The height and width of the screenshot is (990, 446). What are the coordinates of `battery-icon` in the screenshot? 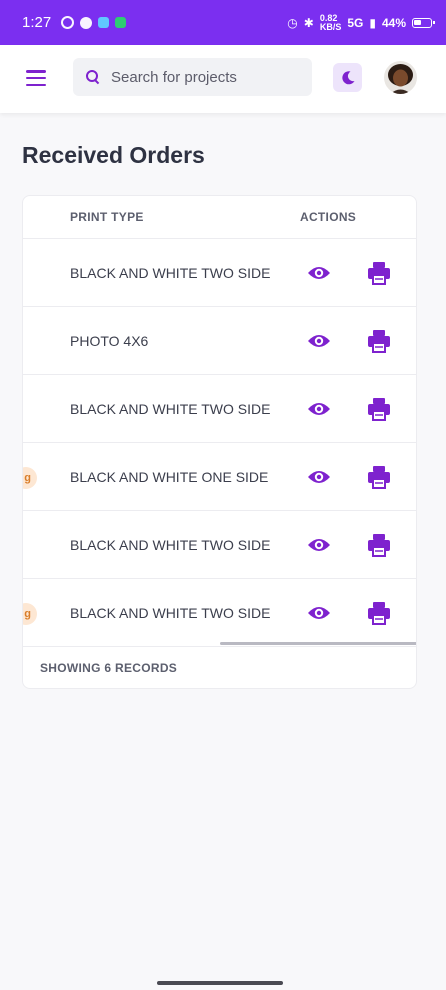 It's located at (423, 22).